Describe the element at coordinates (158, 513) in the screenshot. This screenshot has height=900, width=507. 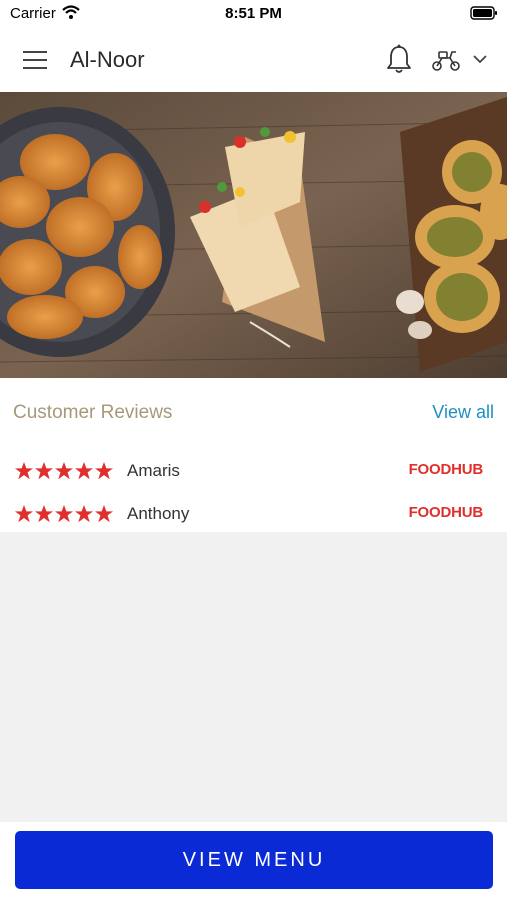
I see `reviewer-name: Anthony` at that location.